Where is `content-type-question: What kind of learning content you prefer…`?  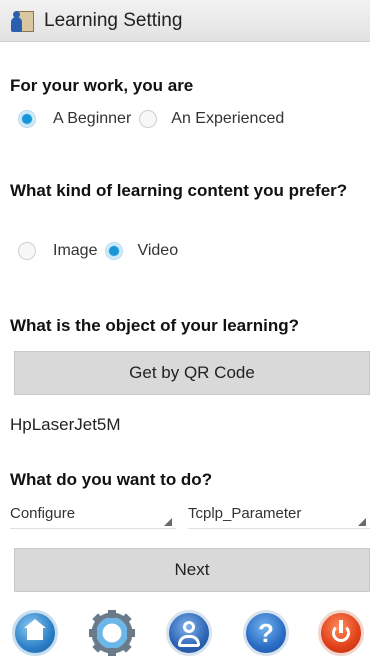
content-type-question: What kind of learning content you prefer… is located at coordinates (179, 190).